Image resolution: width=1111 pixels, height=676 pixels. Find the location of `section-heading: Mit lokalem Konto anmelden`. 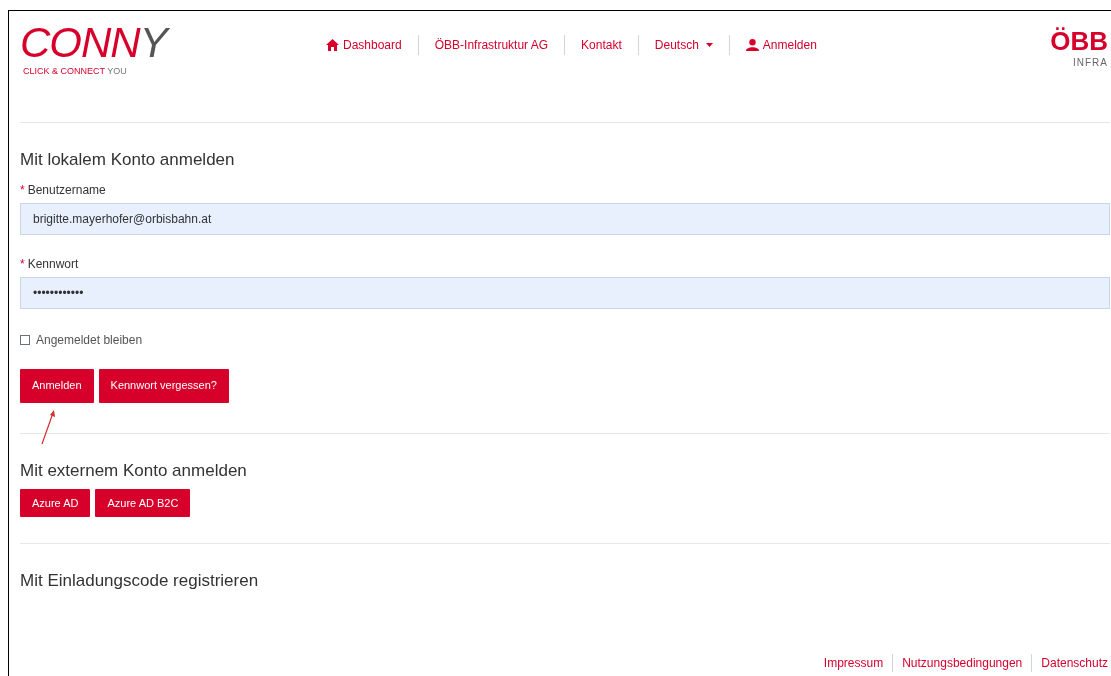

section-heading: Mit lokalem Konto anmelden is located at coordinates (128, 160).